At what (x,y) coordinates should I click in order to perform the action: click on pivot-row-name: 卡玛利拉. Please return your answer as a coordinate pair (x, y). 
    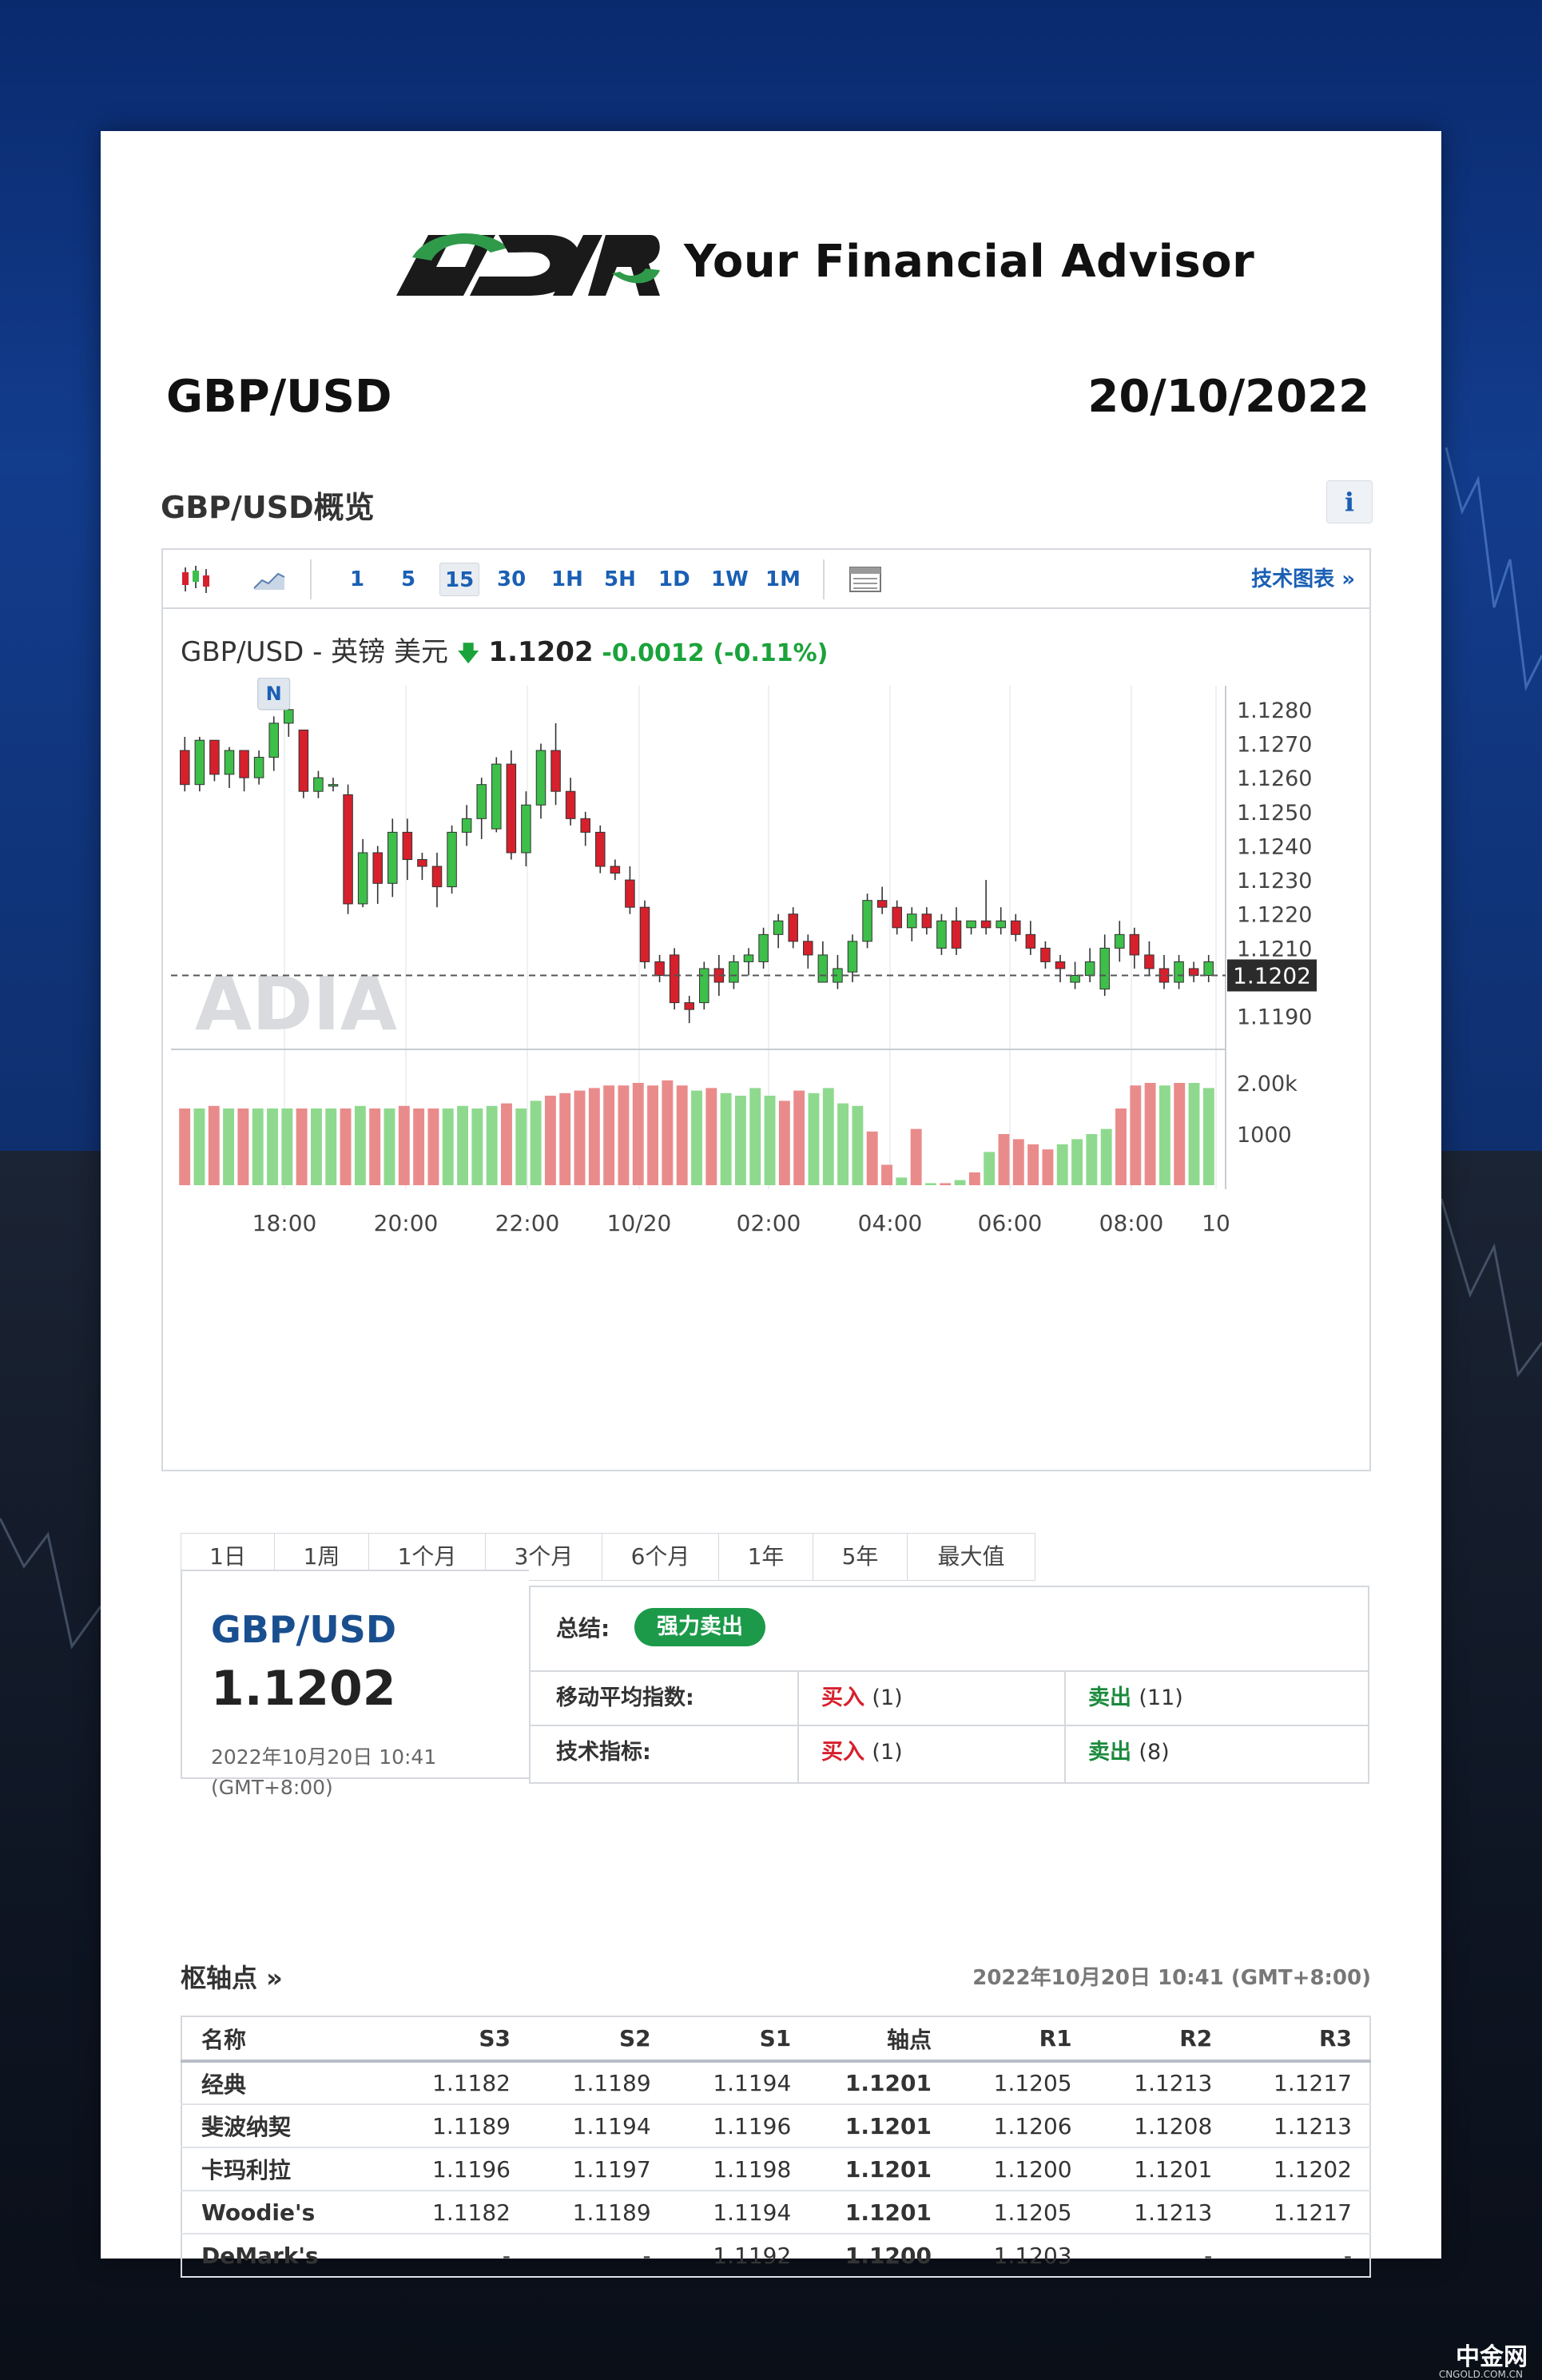
    Looking at the image, I should click on (284, 2169).